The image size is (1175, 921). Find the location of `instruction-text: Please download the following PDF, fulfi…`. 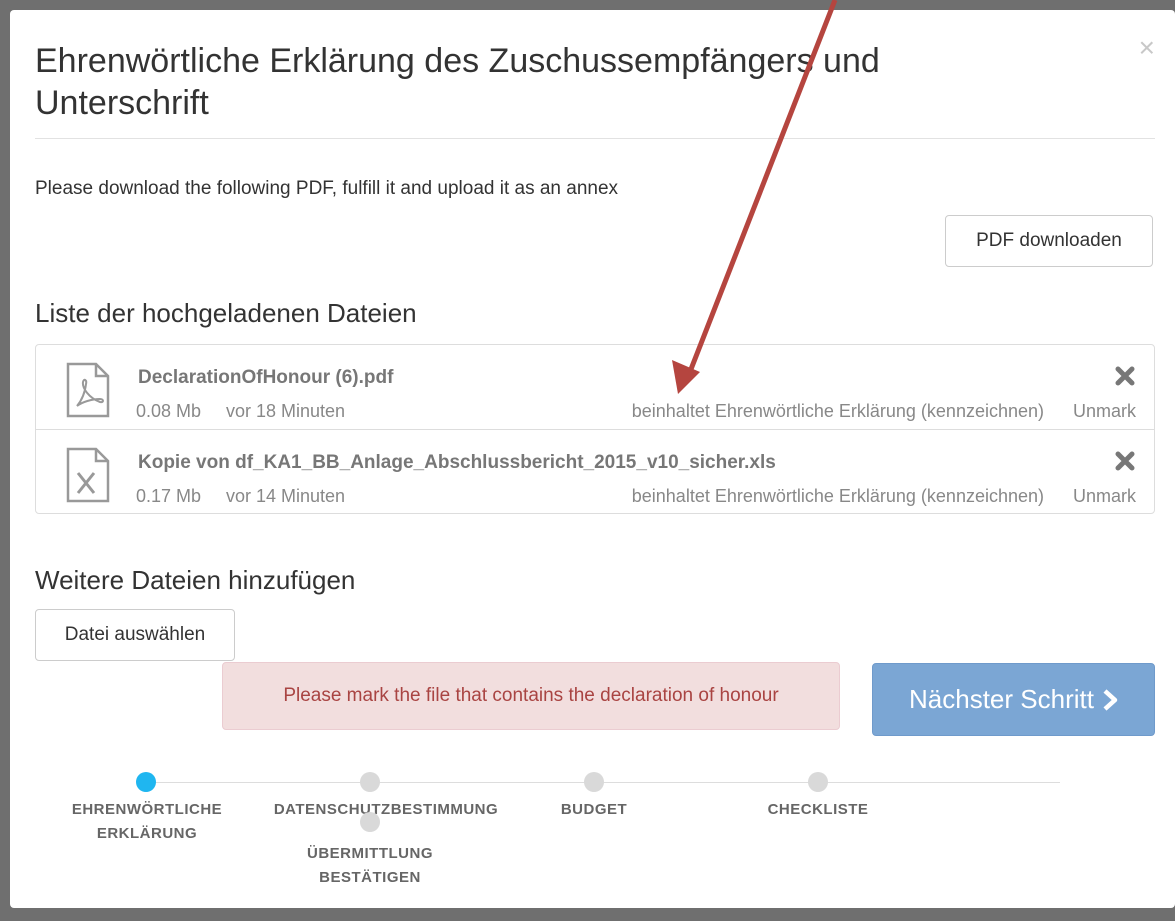

instruction-text: Please download the following PDF, fulfi… is located at coordinates (327, 188).